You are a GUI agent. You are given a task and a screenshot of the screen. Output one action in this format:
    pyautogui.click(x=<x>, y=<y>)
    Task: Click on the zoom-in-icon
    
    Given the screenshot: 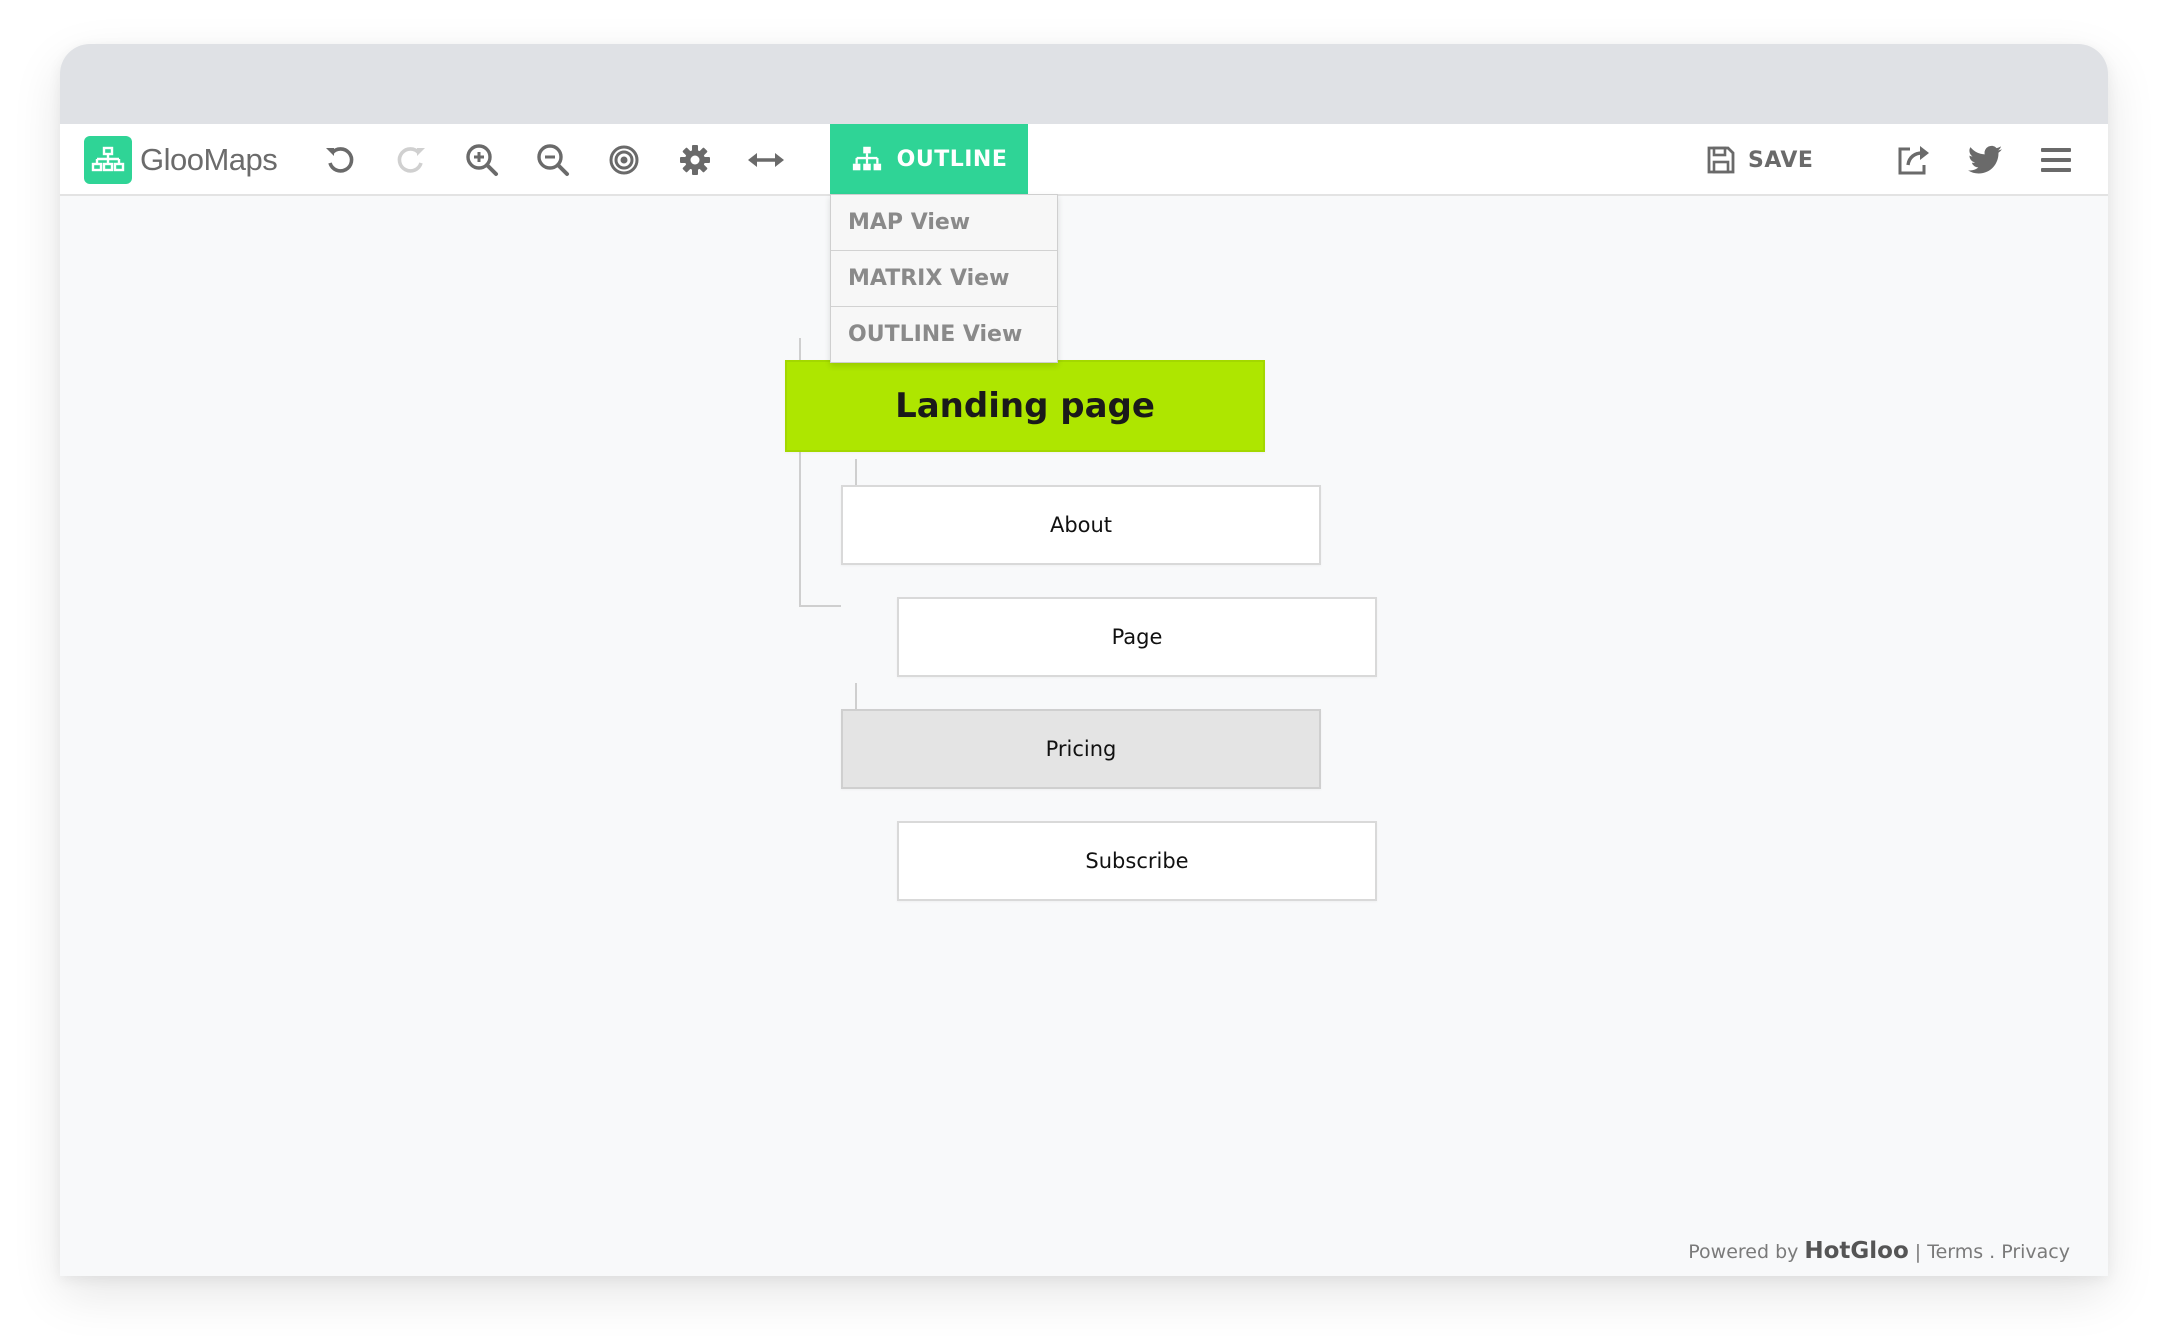 What is the action you would take?
    pyautogui.click(x=482, y=160)
    